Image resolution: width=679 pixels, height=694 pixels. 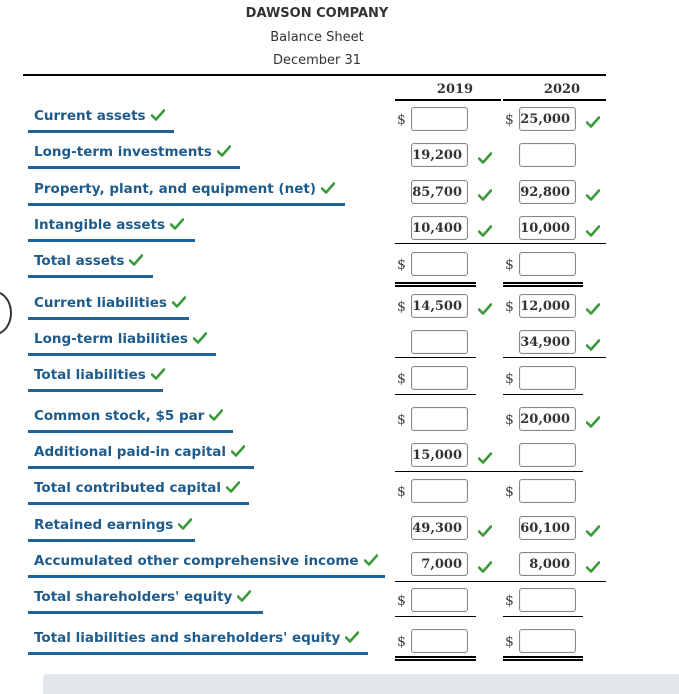 What do you see at coordinates (547, 564) in the screenshot?
I see `amount-input-2020: 8,000` at bounding box center [547, 564].